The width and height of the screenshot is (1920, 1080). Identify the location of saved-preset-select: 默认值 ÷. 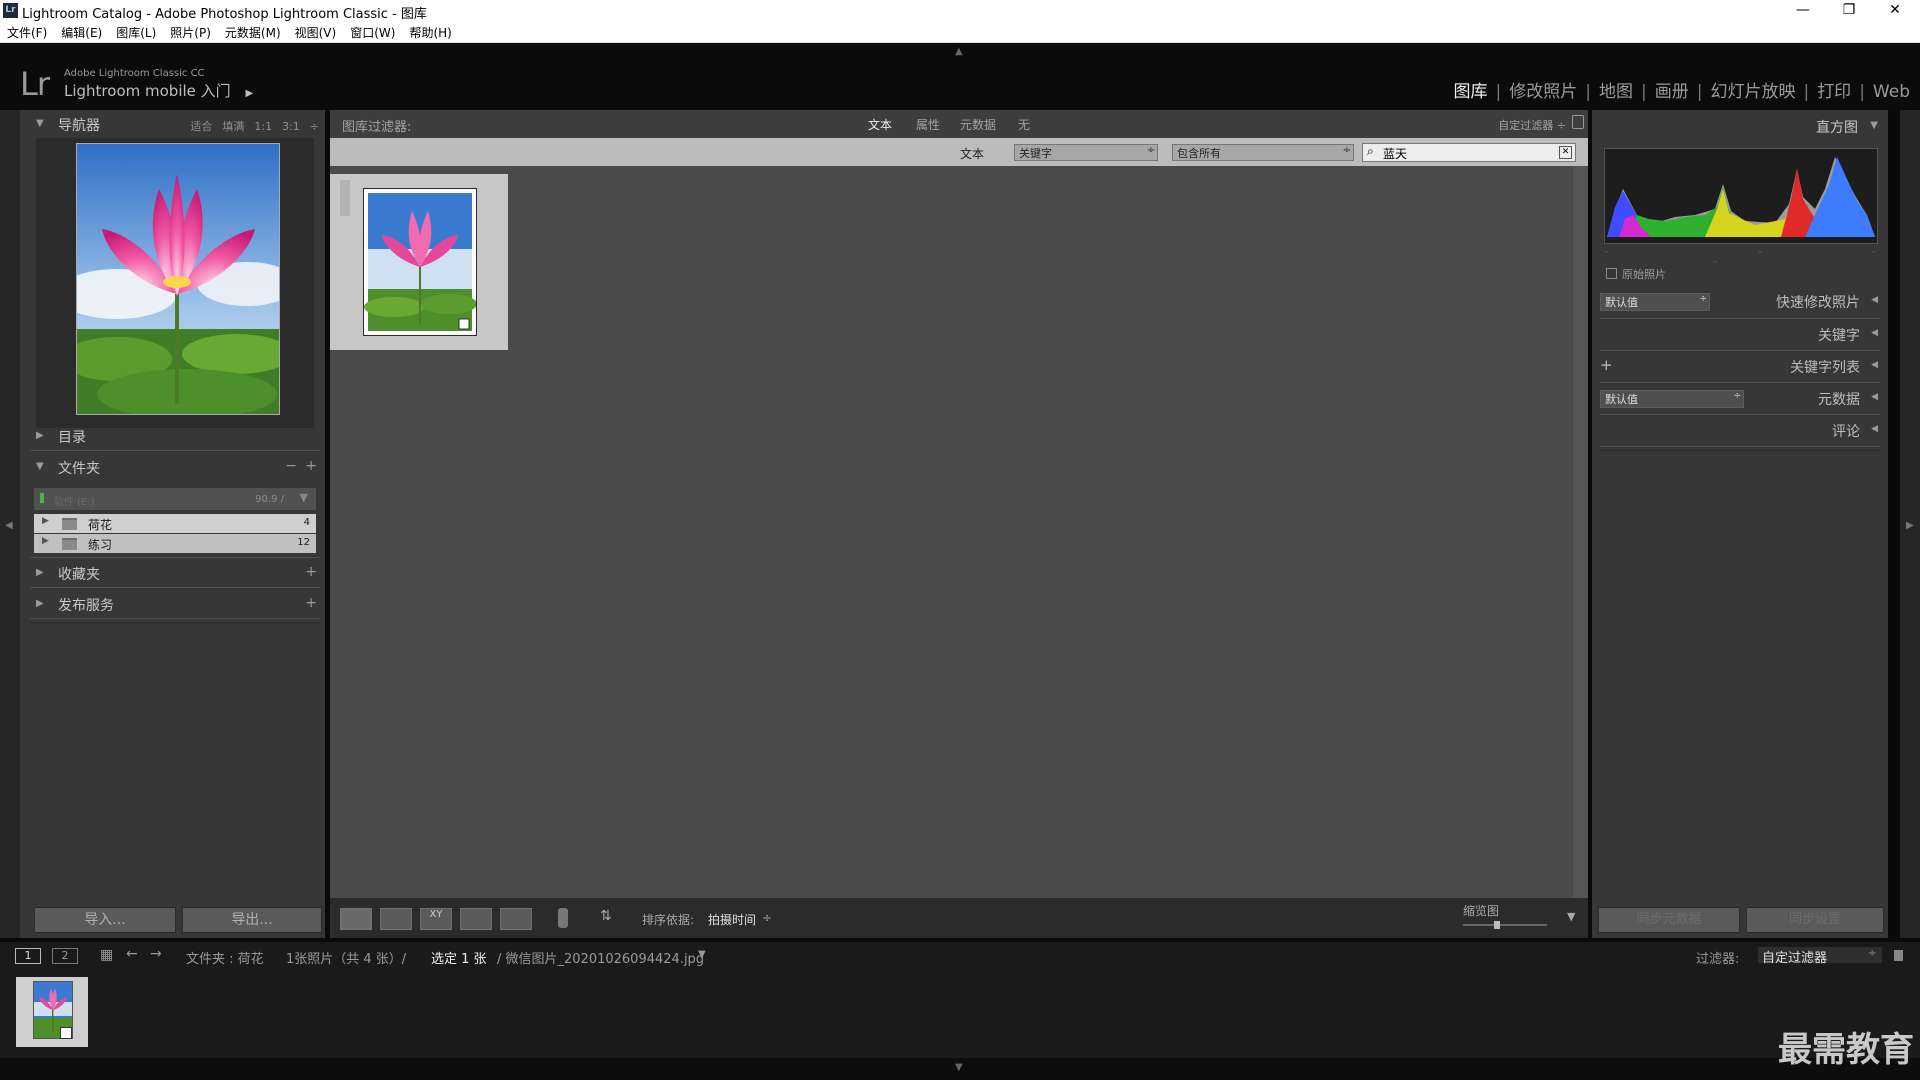
(1655, 302).